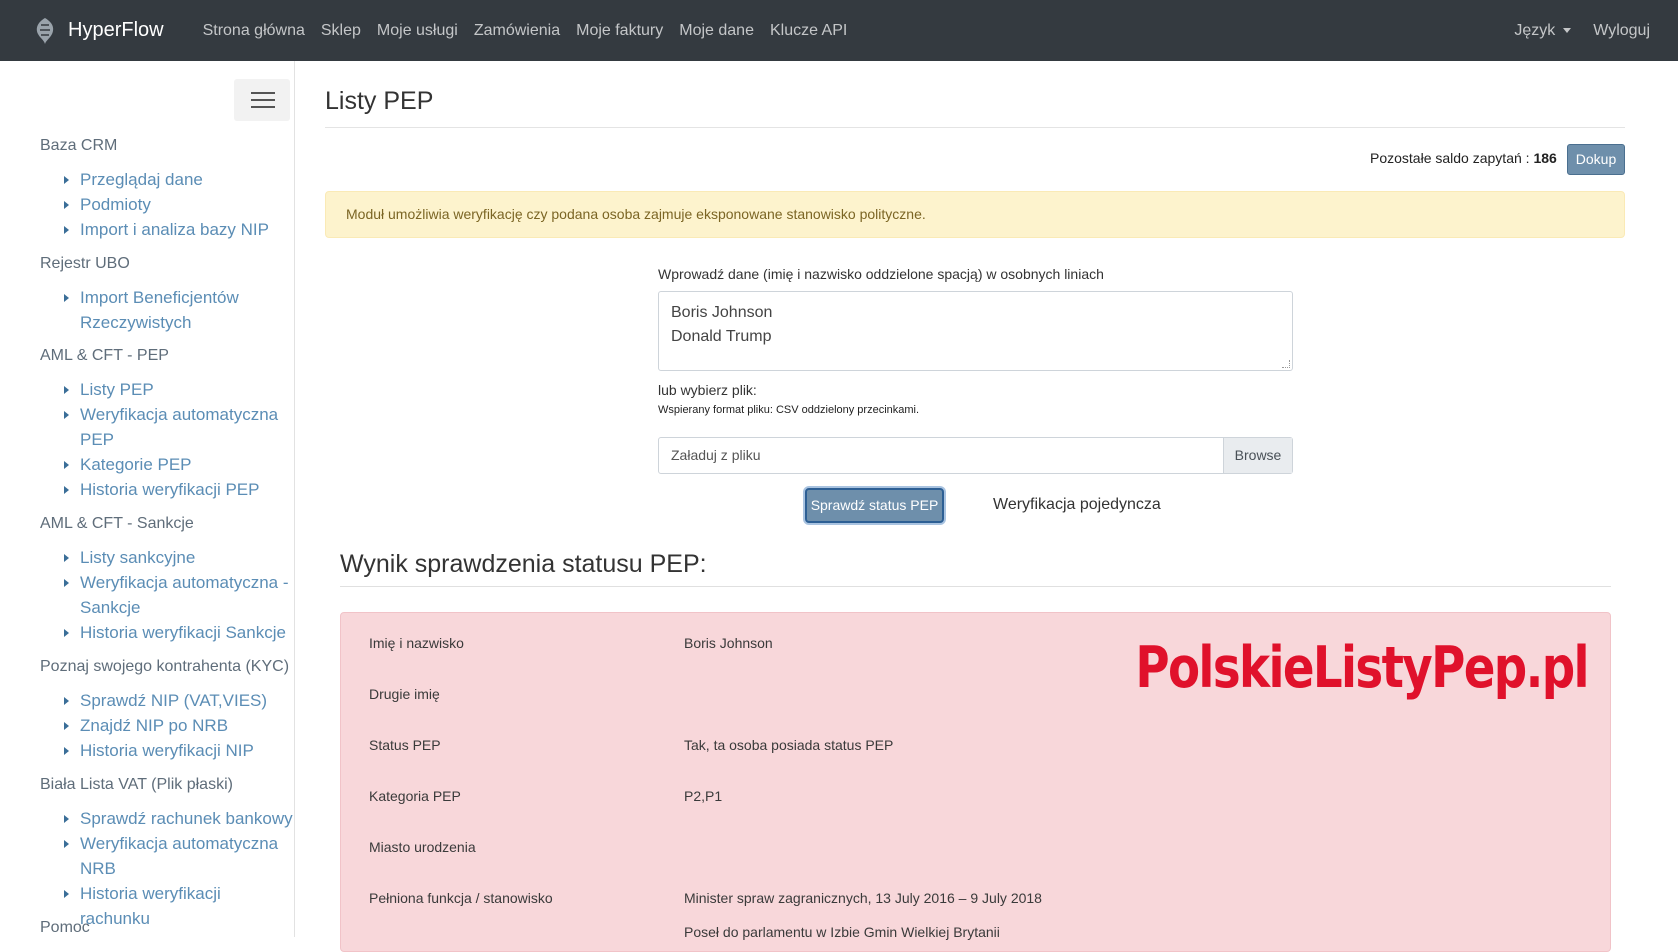  I want to click on sidebar-item-account-history: Historia weryfikacji rachunku, so click(179, 906).